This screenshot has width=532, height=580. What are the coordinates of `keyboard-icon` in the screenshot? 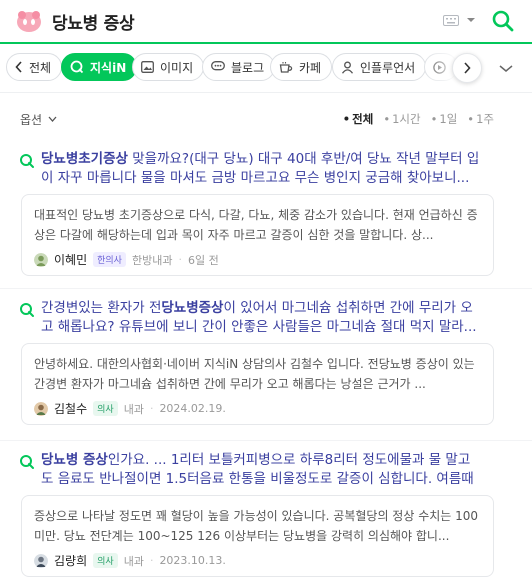 It's located at (451, 20).